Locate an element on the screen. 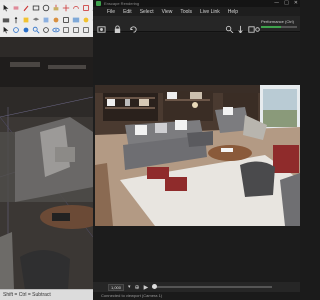 The height and width of the screenshot is (300, 320). front-view-icon is located at coordinates (76, 30).